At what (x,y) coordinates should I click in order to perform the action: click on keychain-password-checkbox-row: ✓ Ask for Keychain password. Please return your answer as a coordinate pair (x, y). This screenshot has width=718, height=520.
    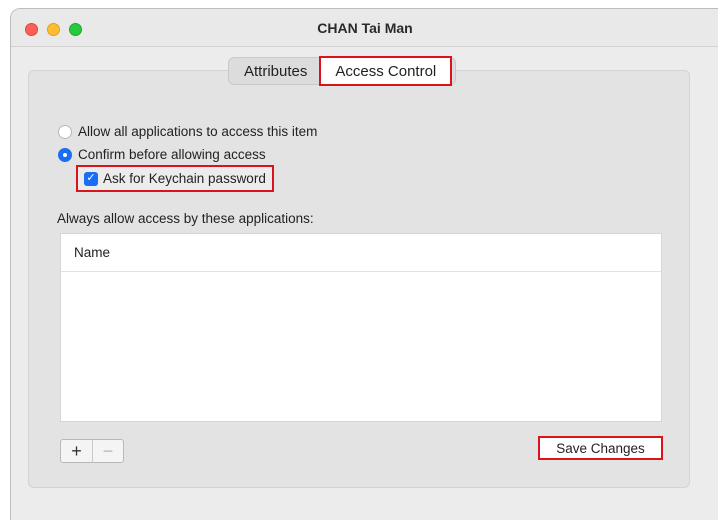
    Looking at the image, I should click on (175, 178).